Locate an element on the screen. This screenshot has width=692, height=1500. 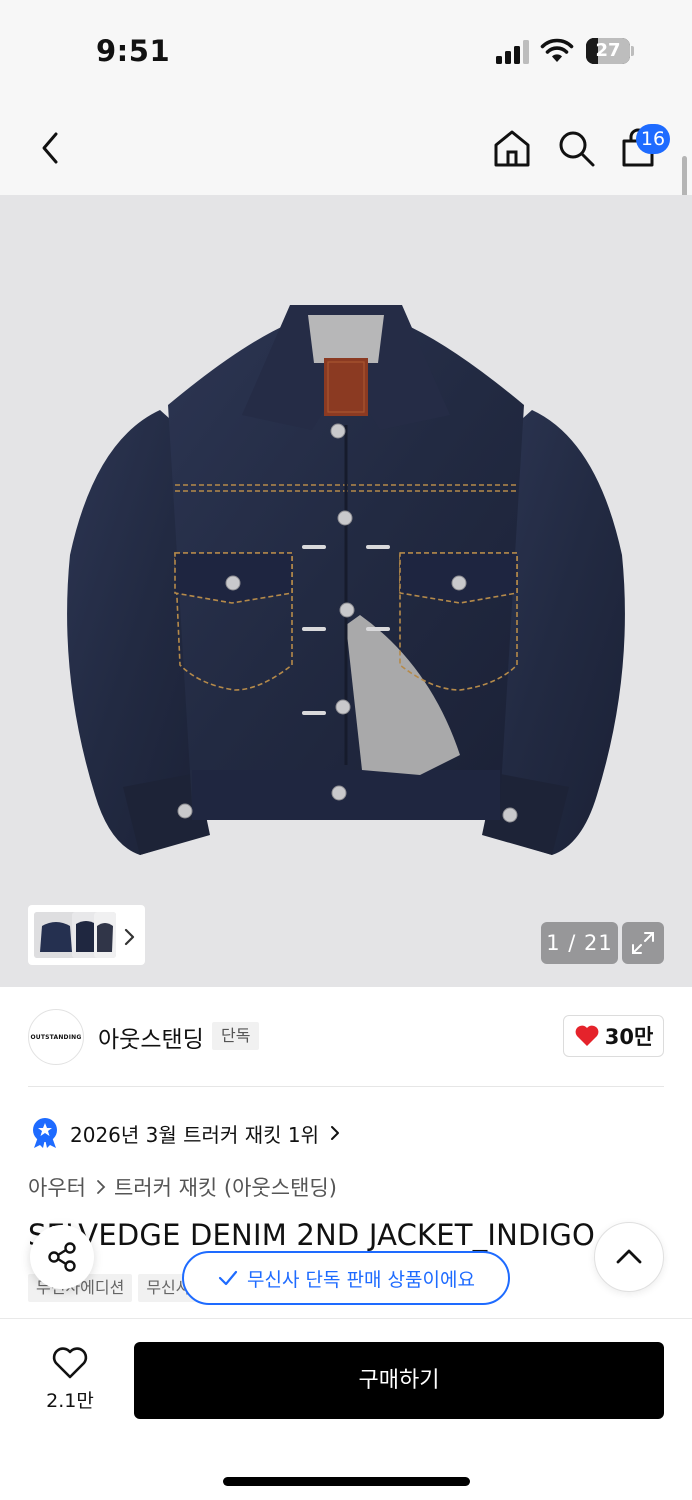
wifi-icon is located at coordinates (557, 50).